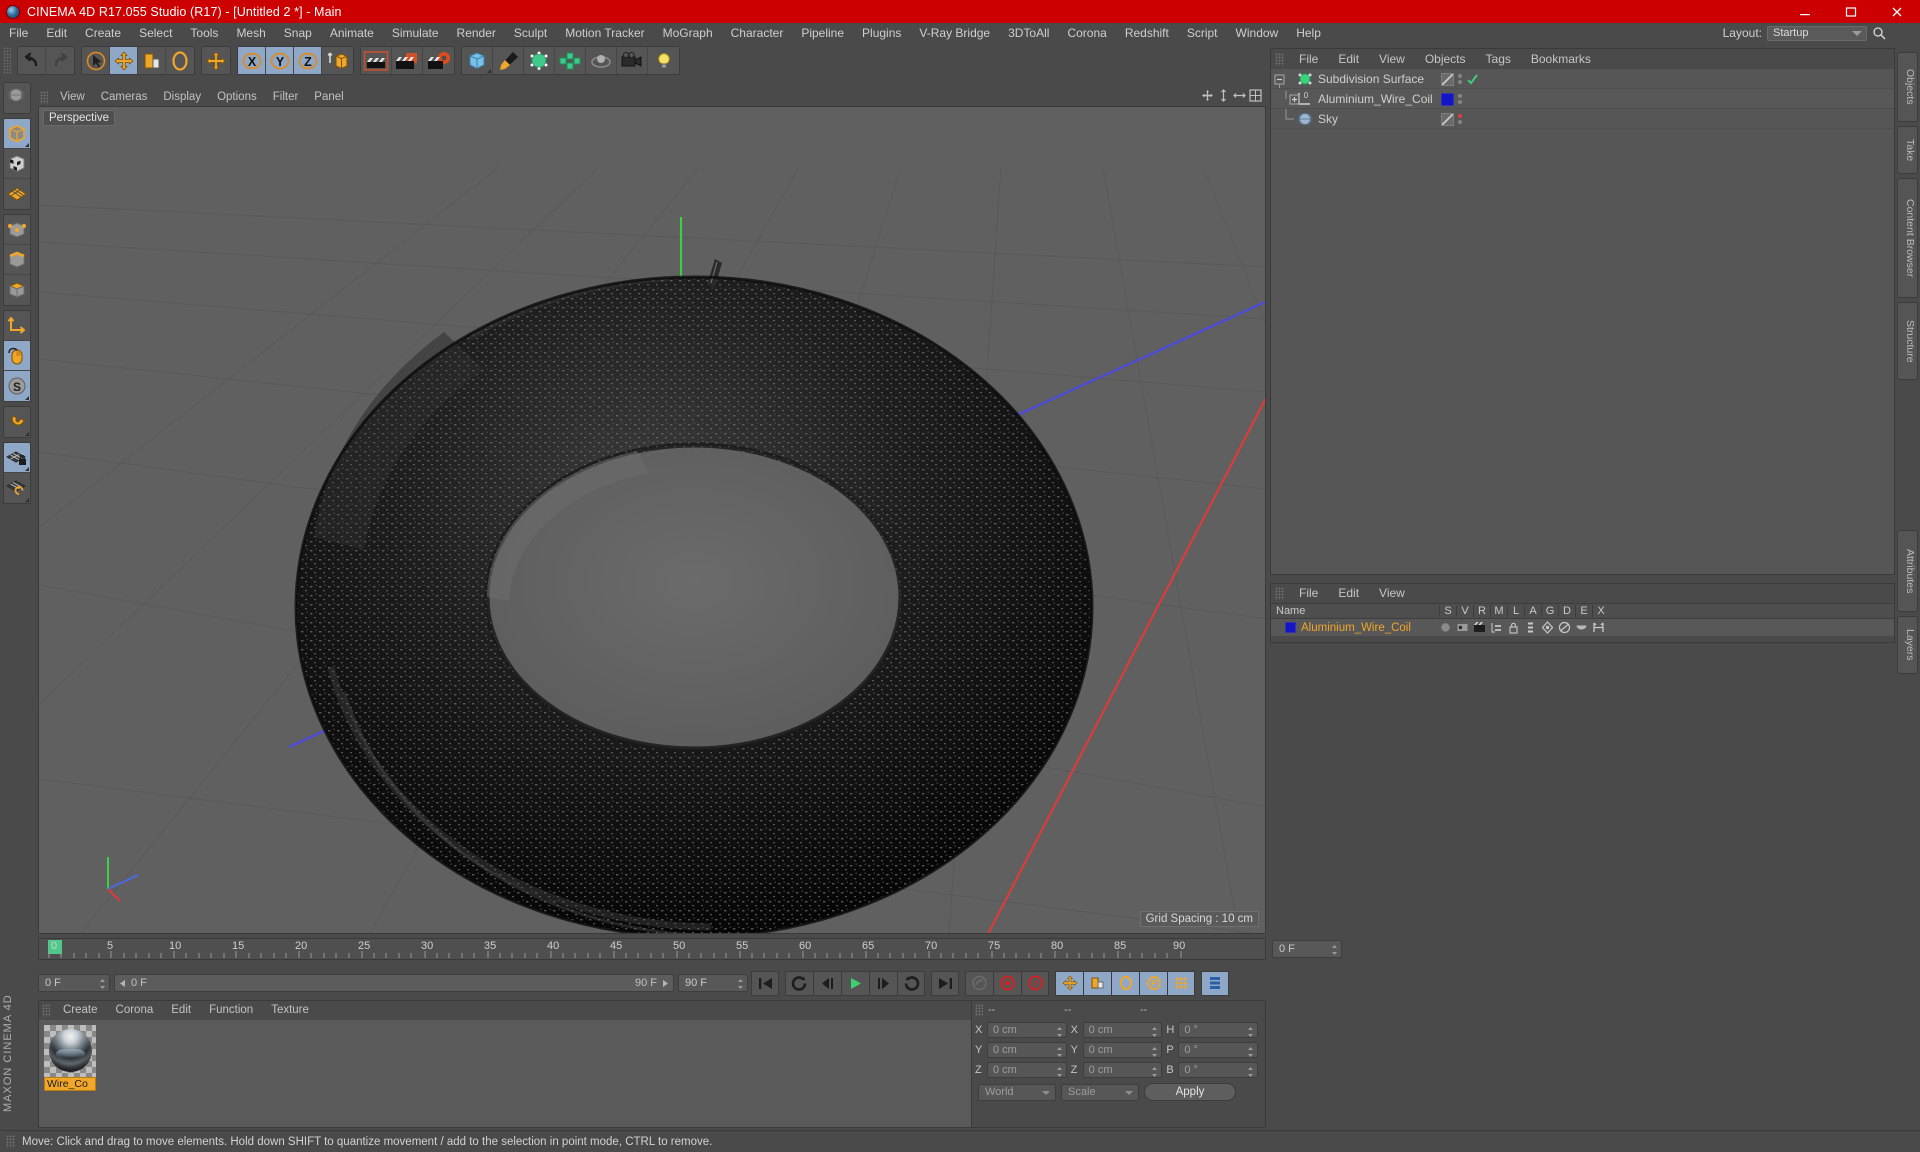 This screenshot has width=1920, height=1152. I want to click on camera-icon, so click(632, 60).